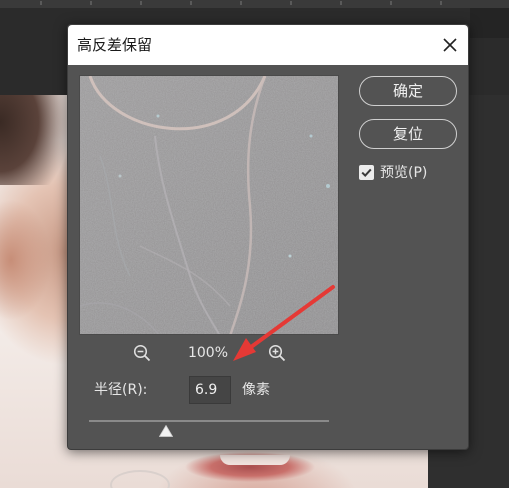 The height and width of the screenshot is (488, 509). I want to click on preview-checkbox, so click(366, 172).